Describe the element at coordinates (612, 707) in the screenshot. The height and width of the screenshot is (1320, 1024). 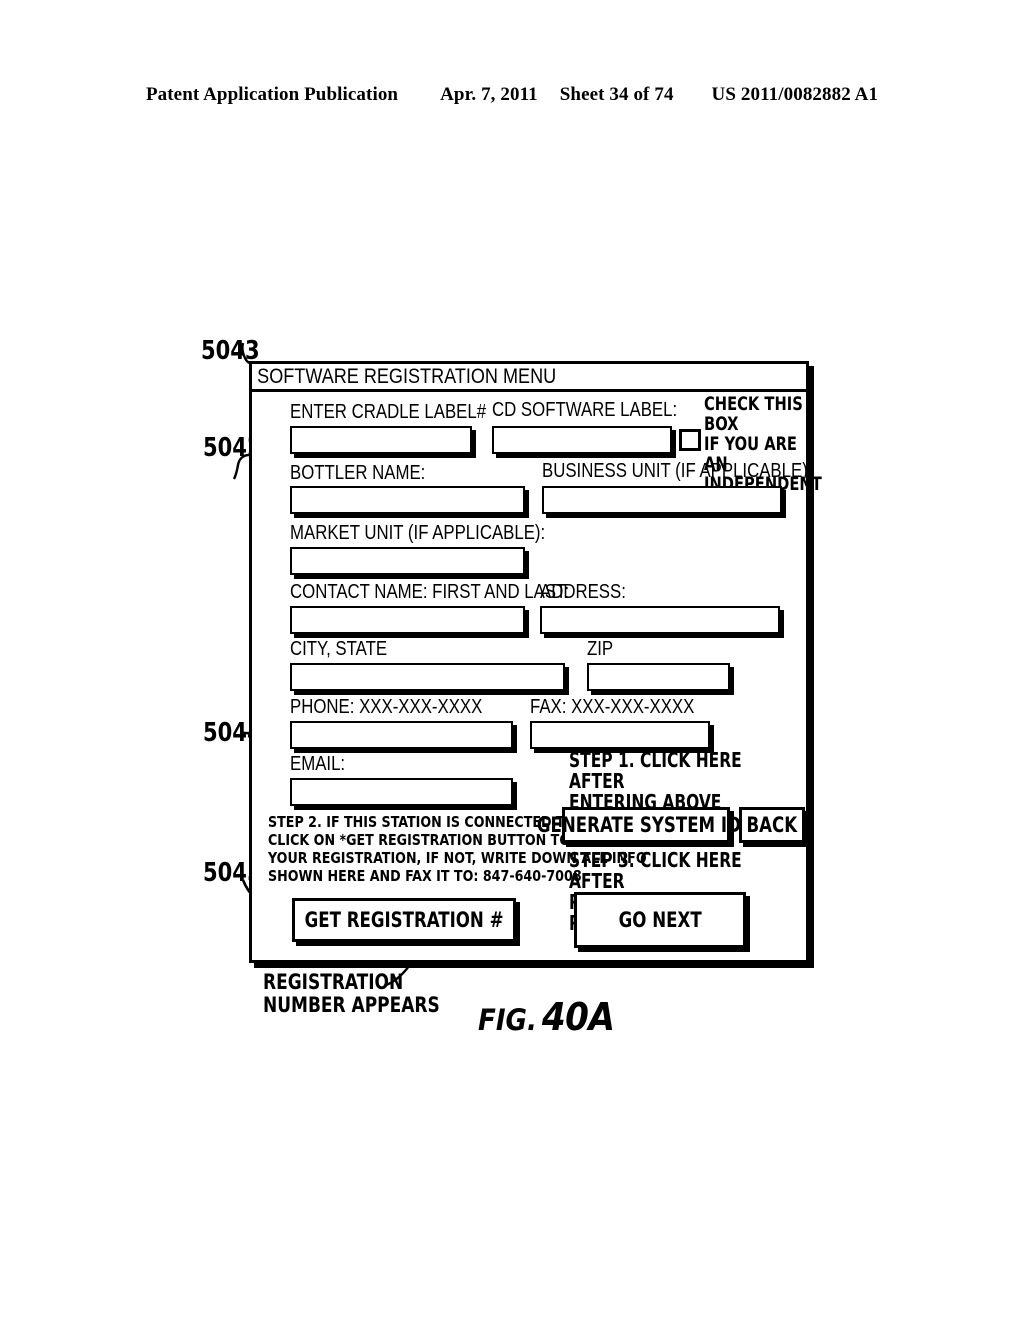
I see `label-fax: FAX: XXX-XXX-XXXX` at that location.